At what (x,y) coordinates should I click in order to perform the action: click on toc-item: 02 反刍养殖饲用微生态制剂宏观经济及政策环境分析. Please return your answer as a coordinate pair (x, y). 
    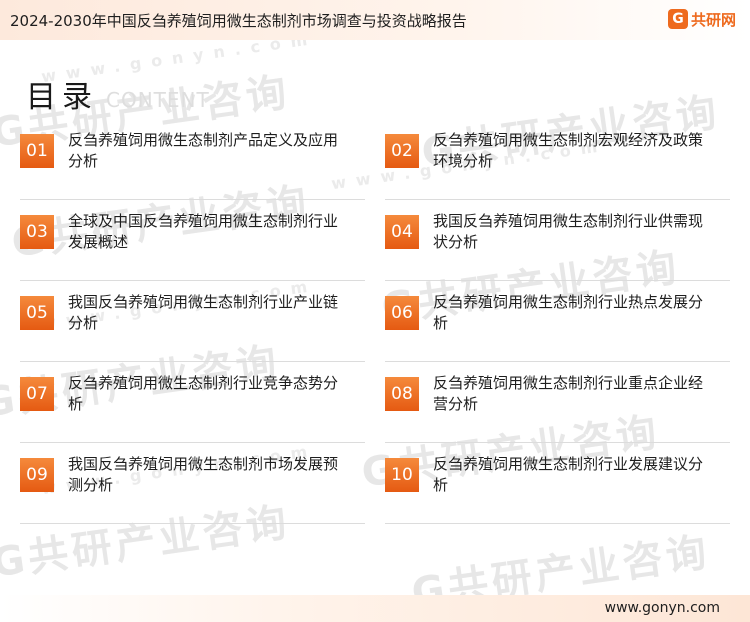
    Looking at the image, I should click on (557, 165).